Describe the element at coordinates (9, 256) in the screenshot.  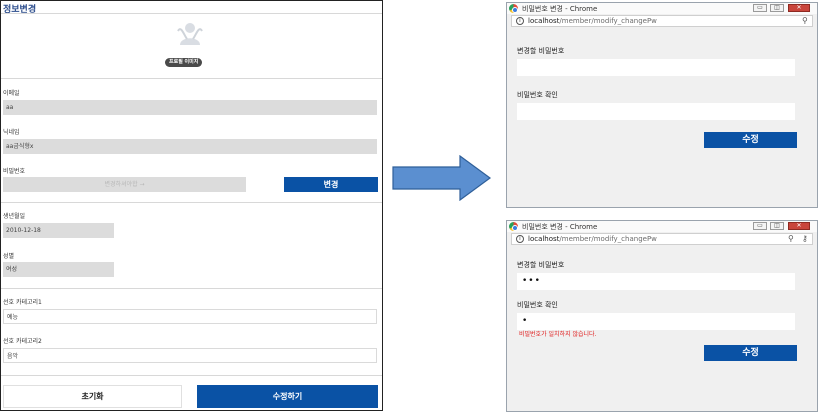
I see `gender-label: 성별` at that location.